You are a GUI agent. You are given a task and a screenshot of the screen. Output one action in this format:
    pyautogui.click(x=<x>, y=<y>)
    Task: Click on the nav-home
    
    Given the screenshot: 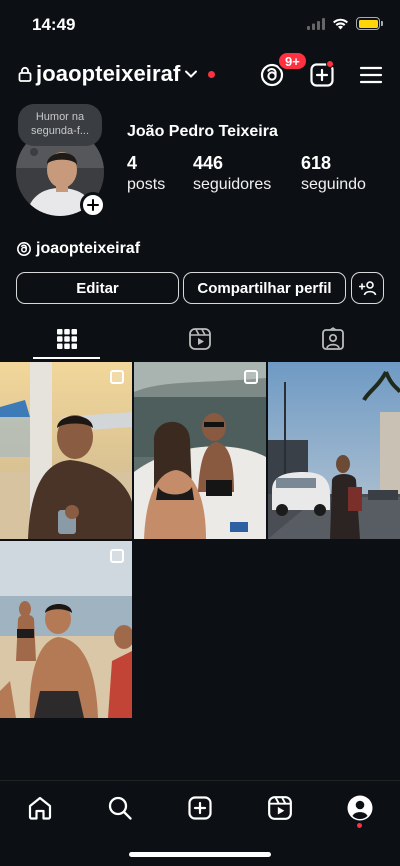 What is the action you would take?
    pyautogui.click(x=40, y=808)
    